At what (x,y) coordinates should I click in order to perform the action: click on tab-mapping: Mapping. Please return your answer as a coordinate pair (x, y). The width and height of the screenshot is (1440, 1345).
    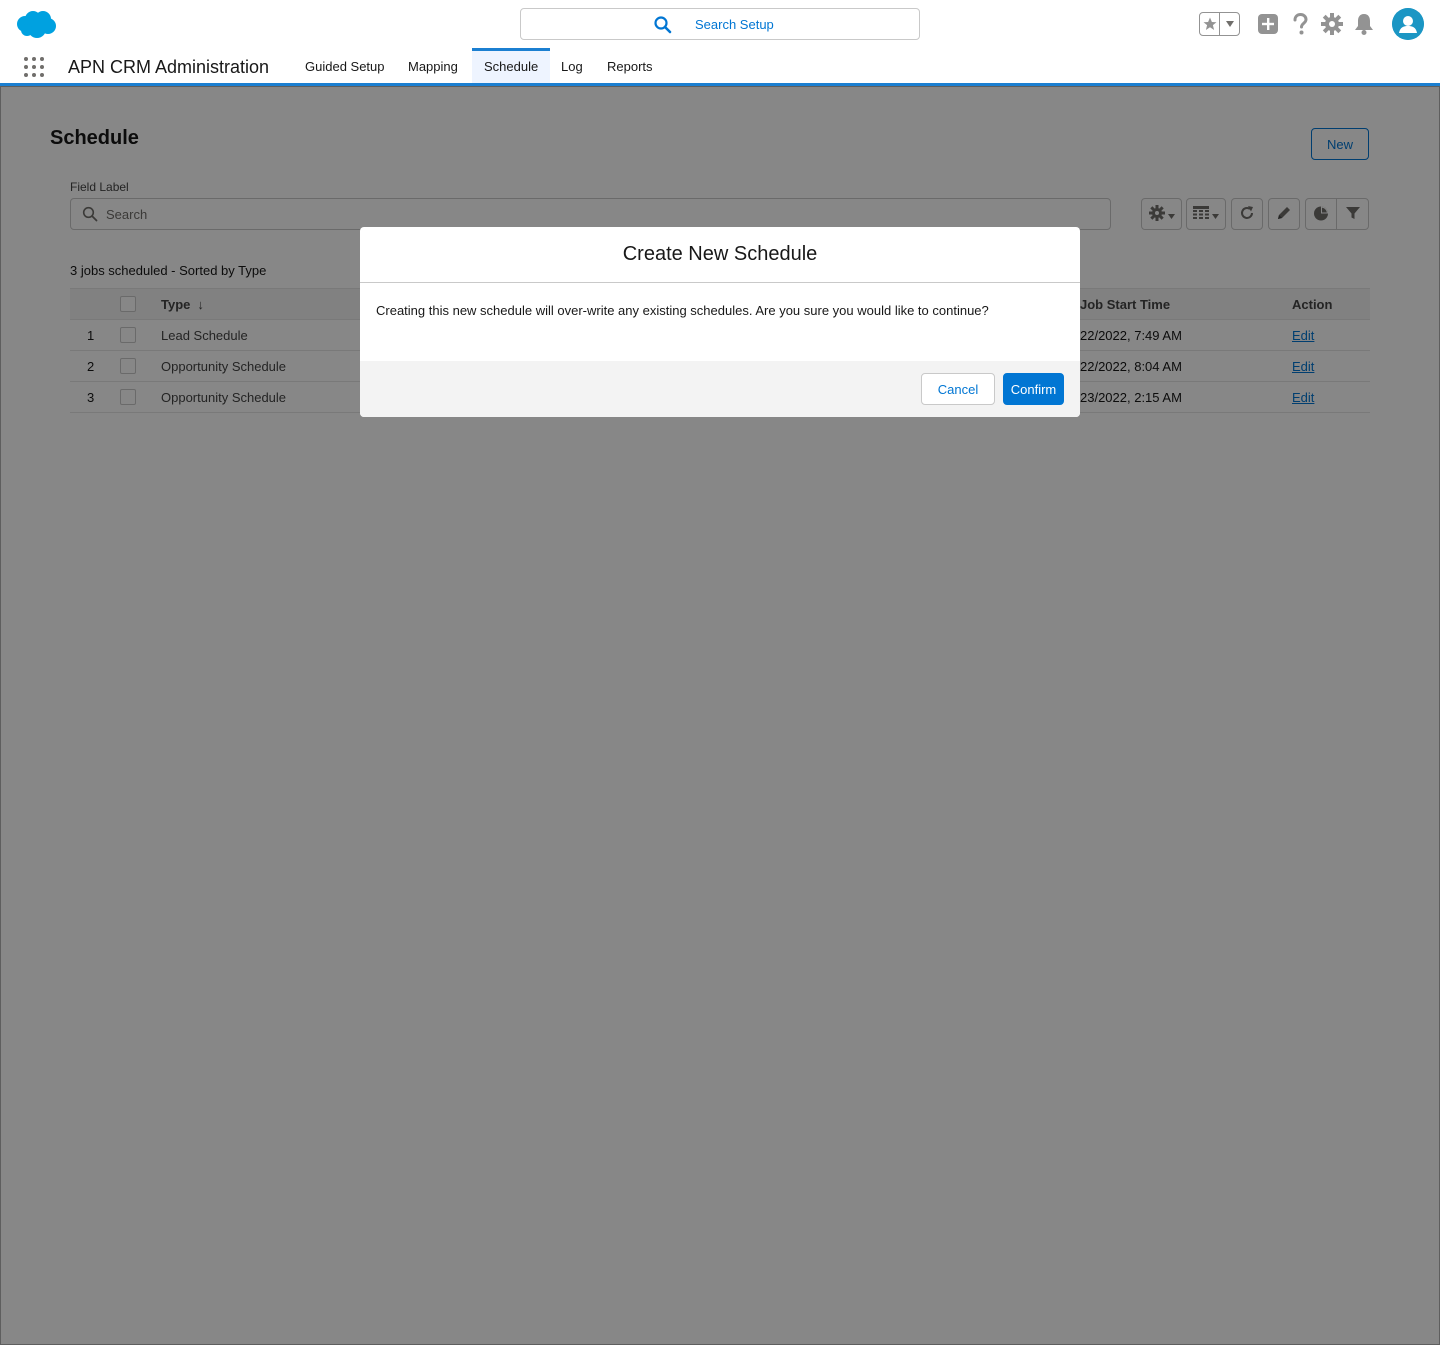
    Looking at the image, I should click on (433, 65).